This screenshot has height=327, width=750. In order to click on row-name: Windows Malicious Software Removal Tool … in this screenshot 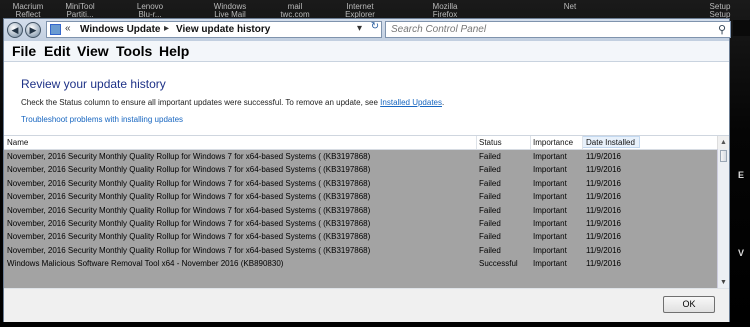, I will do `click(145, 264)`.